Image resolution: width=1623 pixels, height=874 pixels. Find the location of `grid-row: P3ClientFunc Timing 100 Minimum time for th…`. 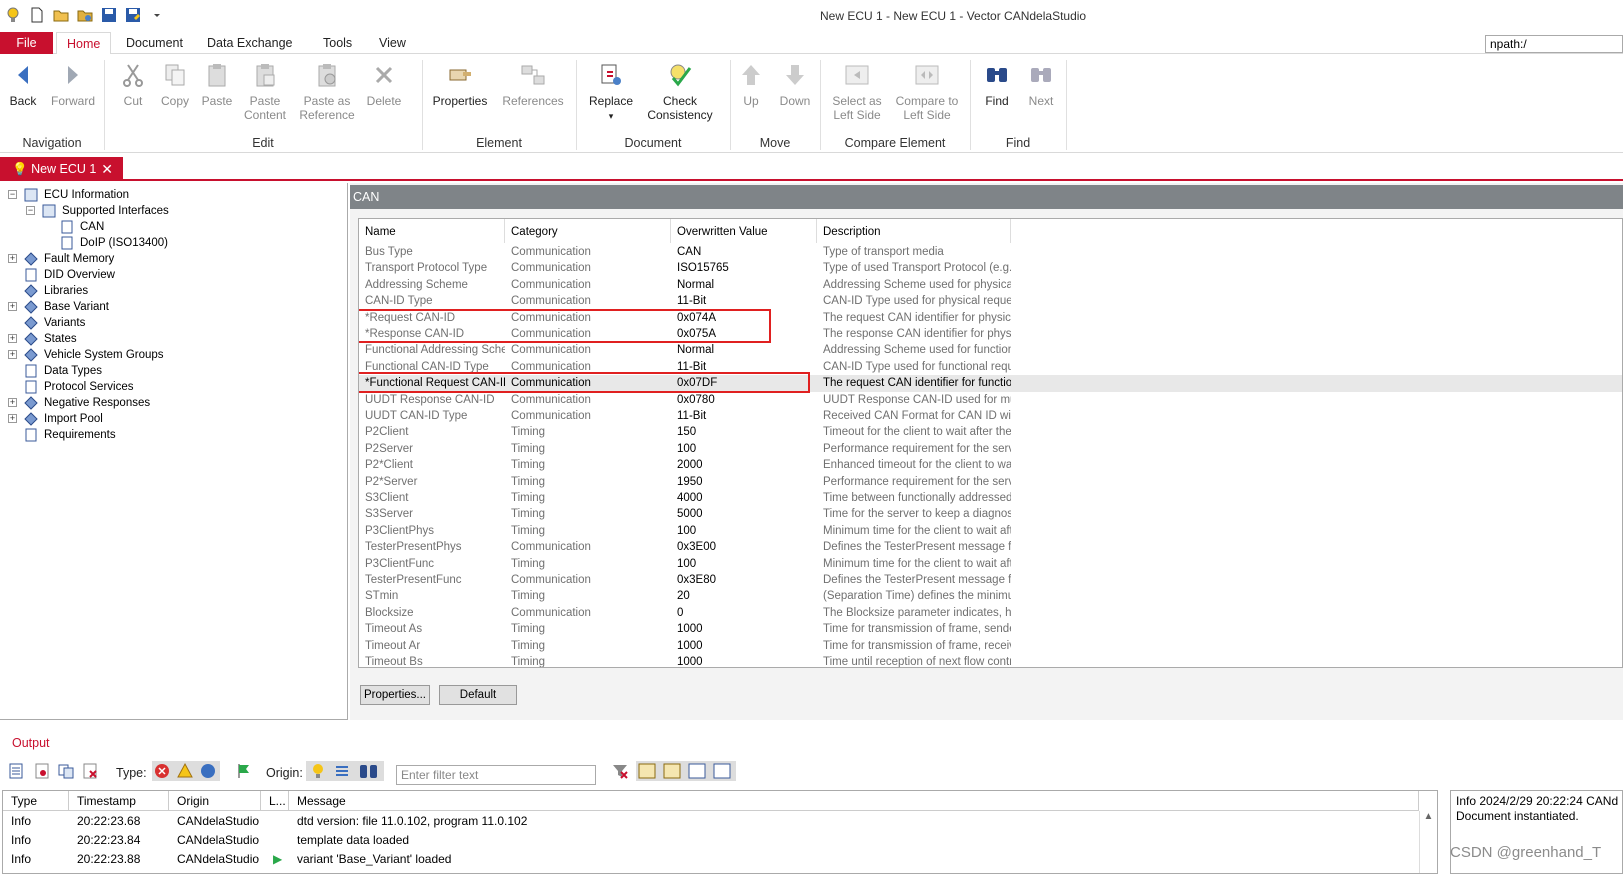

grid-row: P3ClientFunc Timing 100 Minimum time for th… is located at coordinates (990, 564).